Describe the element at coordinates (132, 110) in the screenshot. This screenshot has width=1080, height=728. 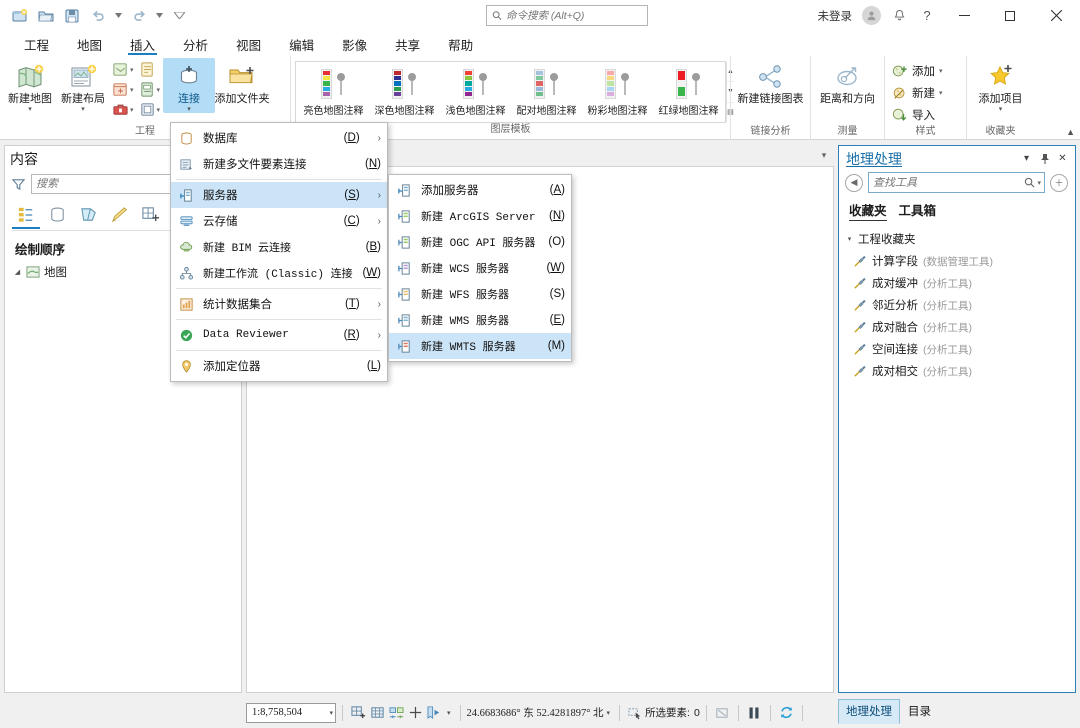
I see `toolbox-dropdown-icon: ▾` at that location.